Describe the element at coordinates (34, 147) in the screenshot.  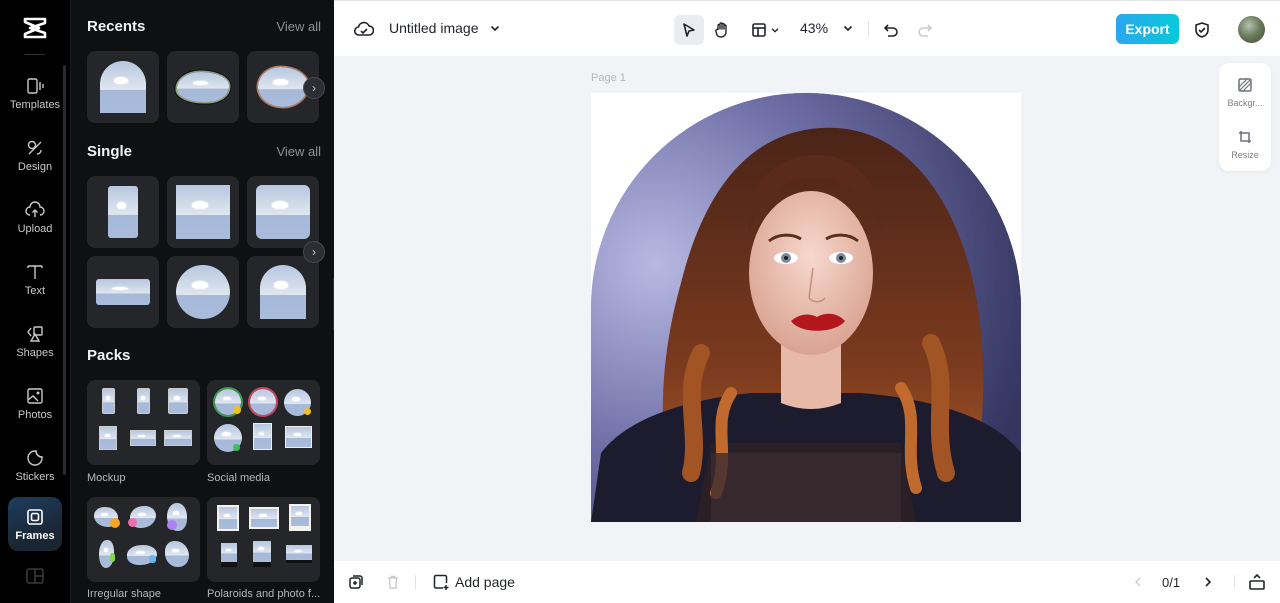
I see `design-icon` at that location.